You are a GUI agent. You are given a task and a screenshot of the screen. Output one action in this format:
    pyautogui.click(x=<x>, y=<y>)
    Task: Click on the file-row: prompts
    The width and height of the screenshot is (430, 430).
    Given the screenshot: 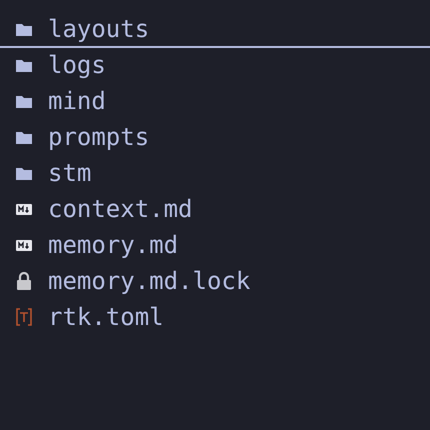 What is the action you would take?
    pyautogui.click(x=215, y=138)
    